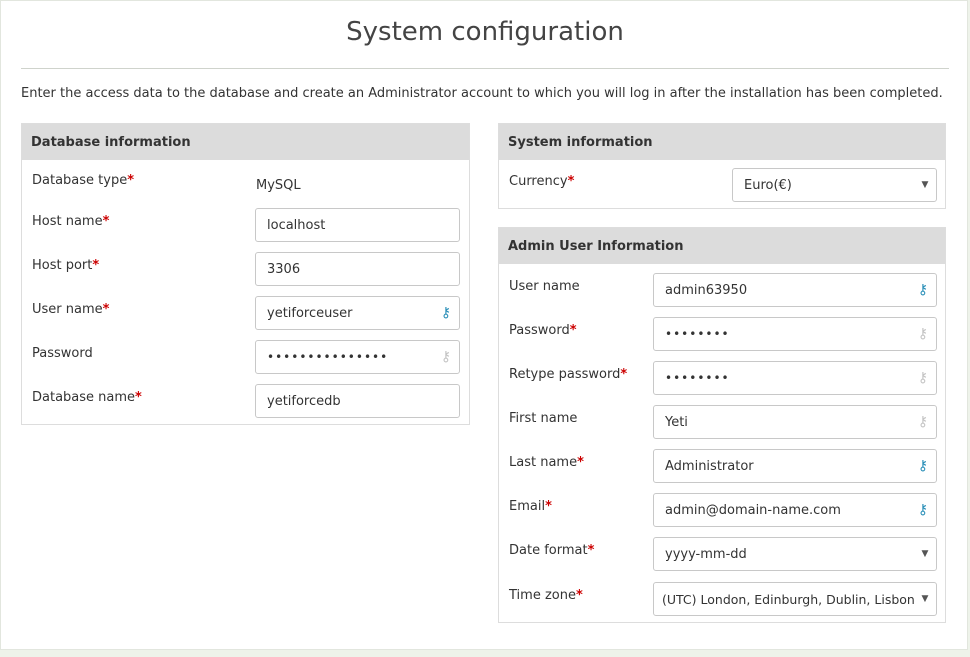 Image resolution: width=970 pixels, height=657 pixels. I want to click on host-name-value: localhost, so click(296, 225).